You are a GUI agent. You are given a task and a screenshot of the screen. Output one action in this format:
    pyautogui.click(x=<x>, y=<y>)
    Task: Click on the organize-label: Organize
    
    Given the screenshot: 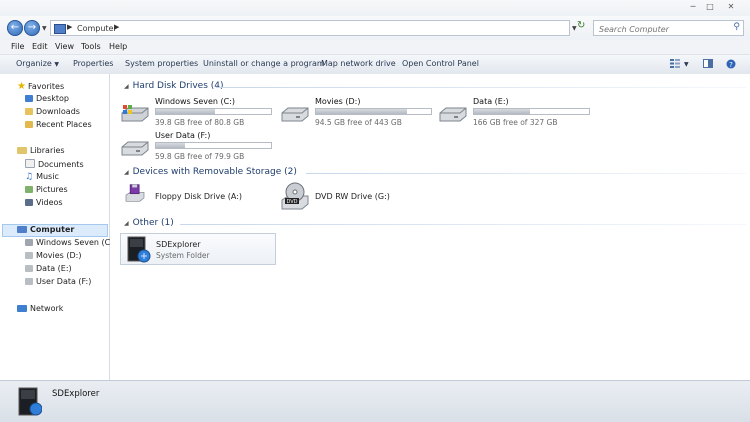 What is the action you would take?
    pyautogui.click(x=34, y=63)
    